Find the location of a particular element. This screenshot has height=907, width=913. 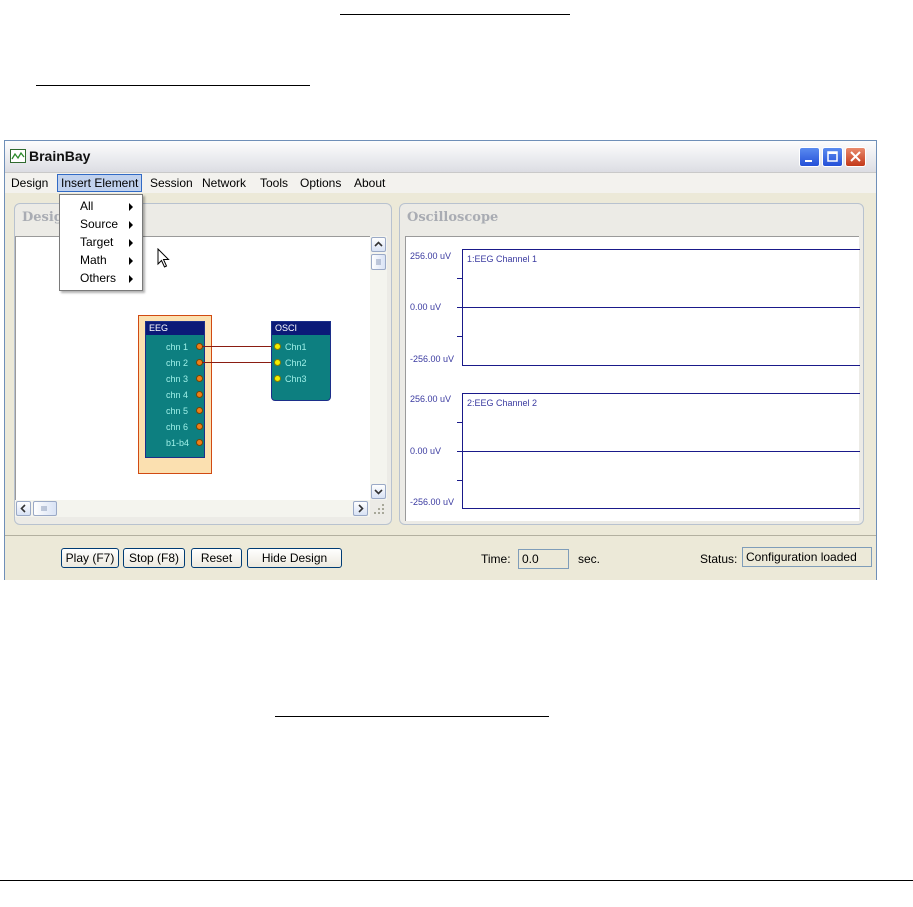

dropdown-item-label: Target is located at coordinates (97, 242).